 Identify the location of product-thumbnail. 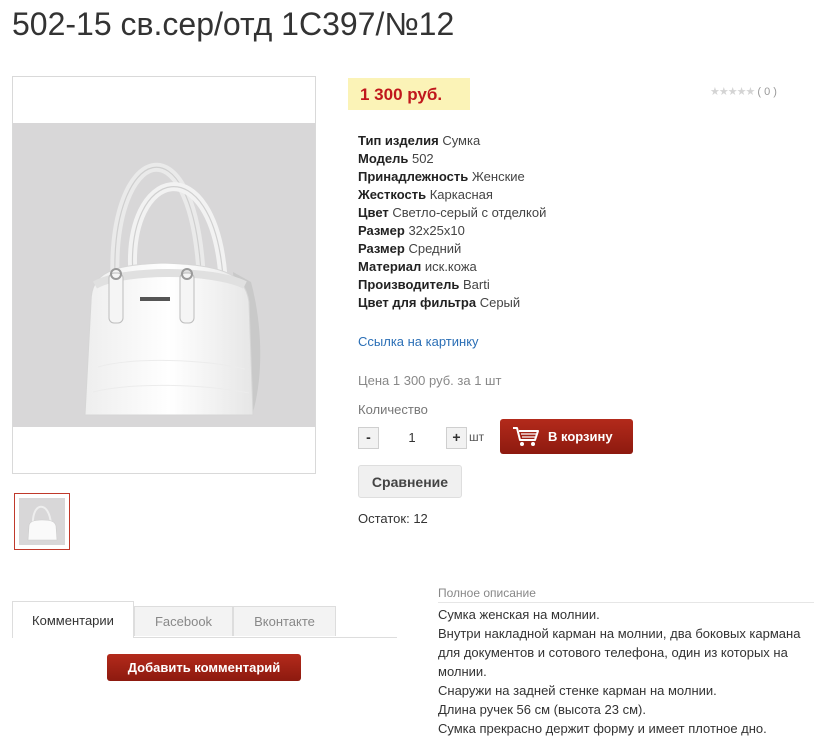
(42, 521).